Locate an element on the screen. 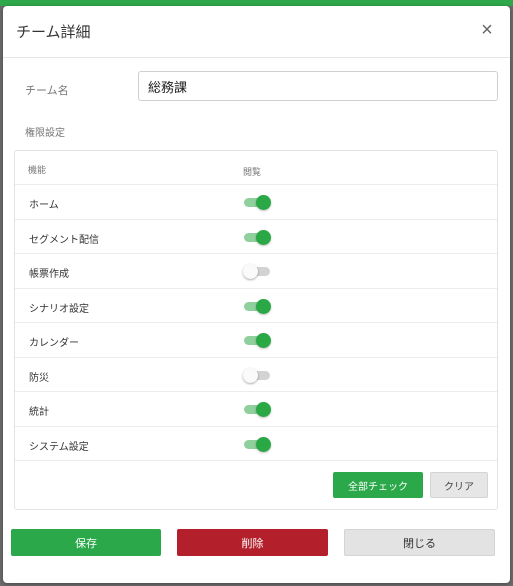  permission-row-label: 防災 is located at coordinates (39, 378).